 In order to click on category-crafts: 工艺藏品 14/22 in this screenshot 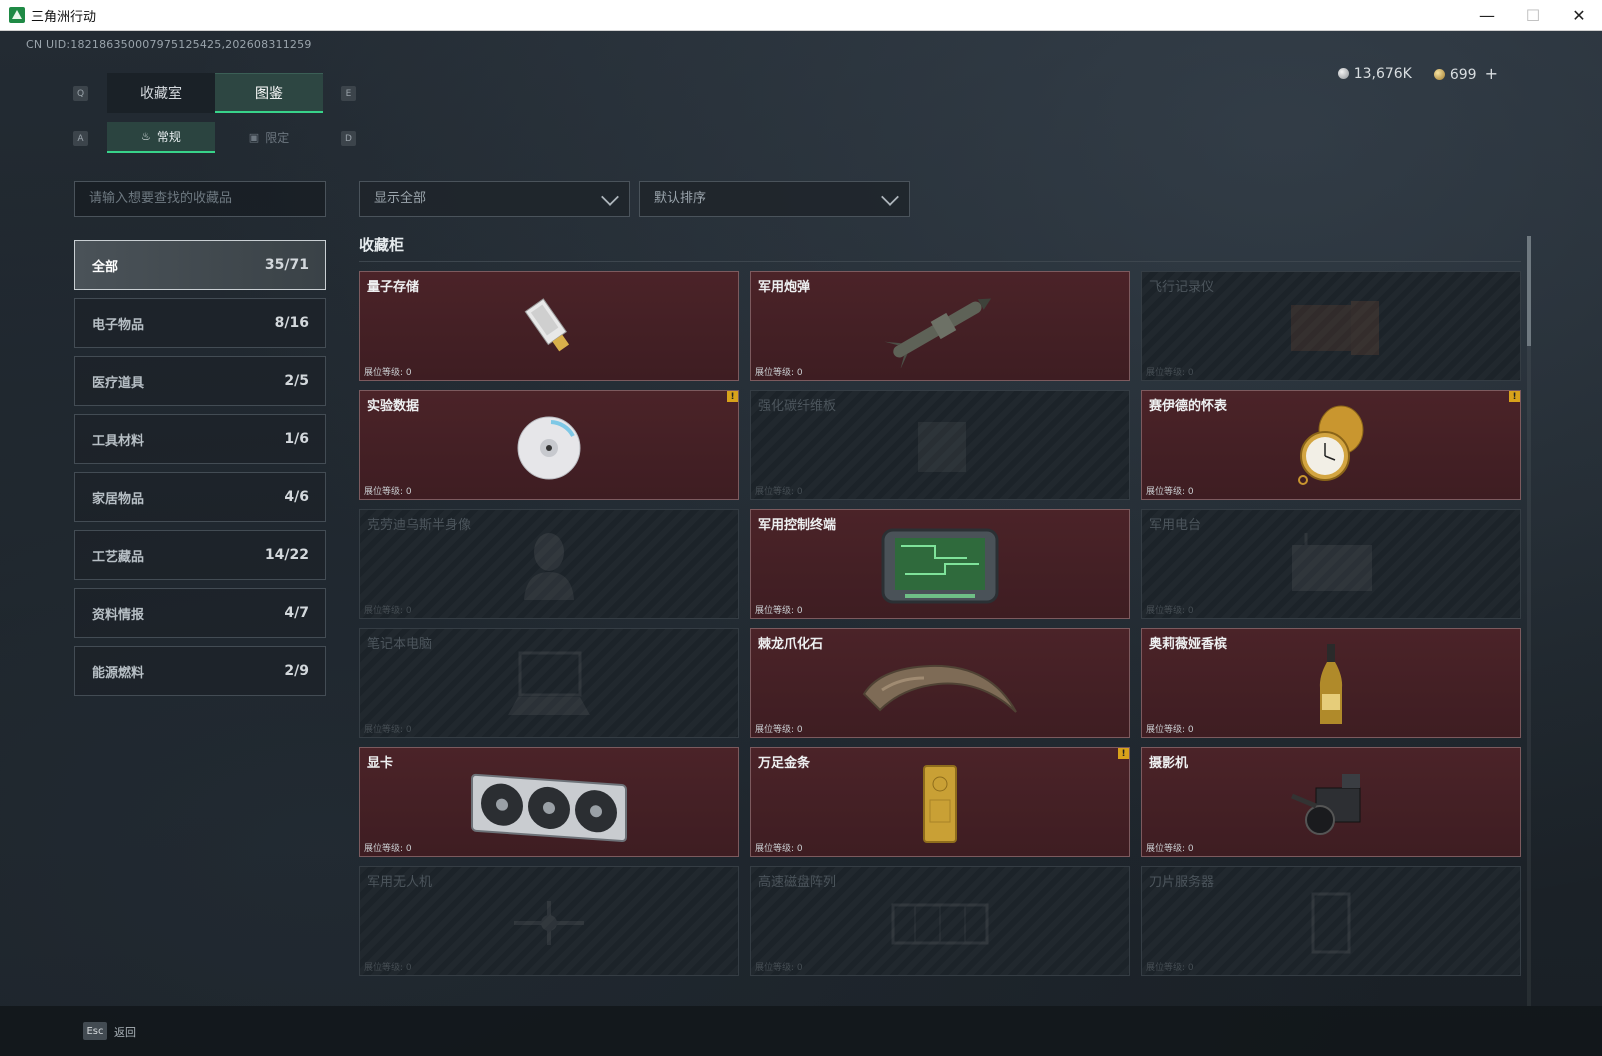, I will do `click(200, 555)`.